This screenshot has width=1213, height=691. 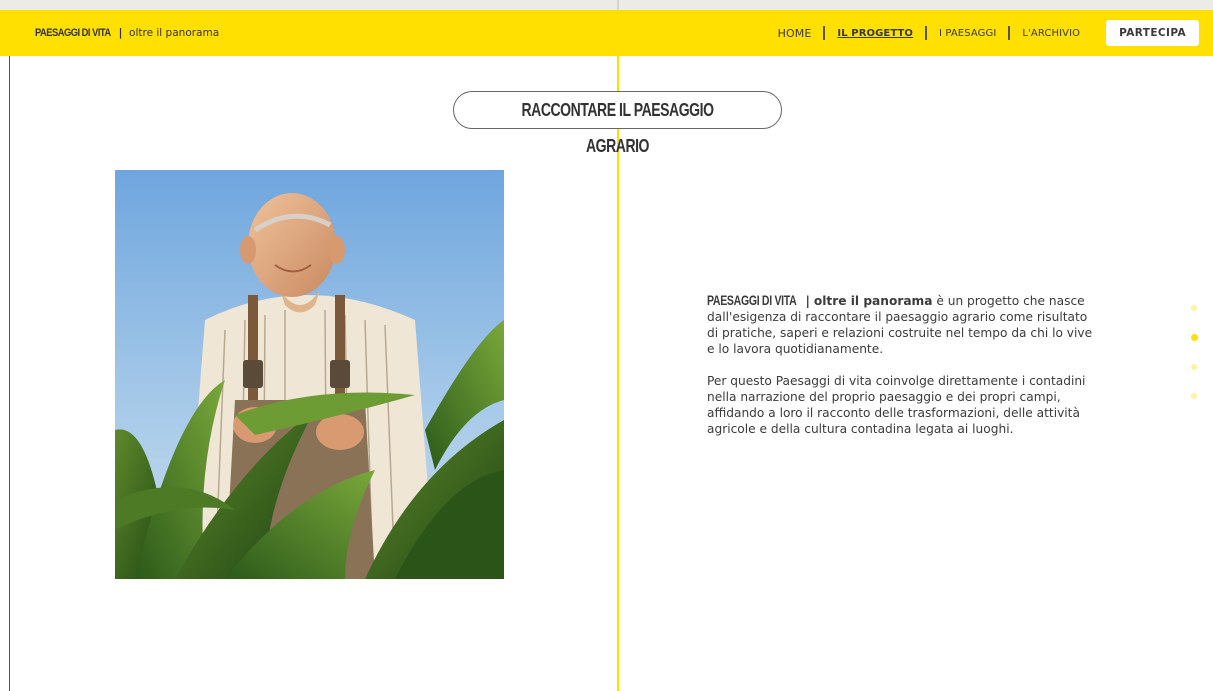 I want to click on intro-brand-name: PAESAGGI DI VITA, so click(x=752, y=300).